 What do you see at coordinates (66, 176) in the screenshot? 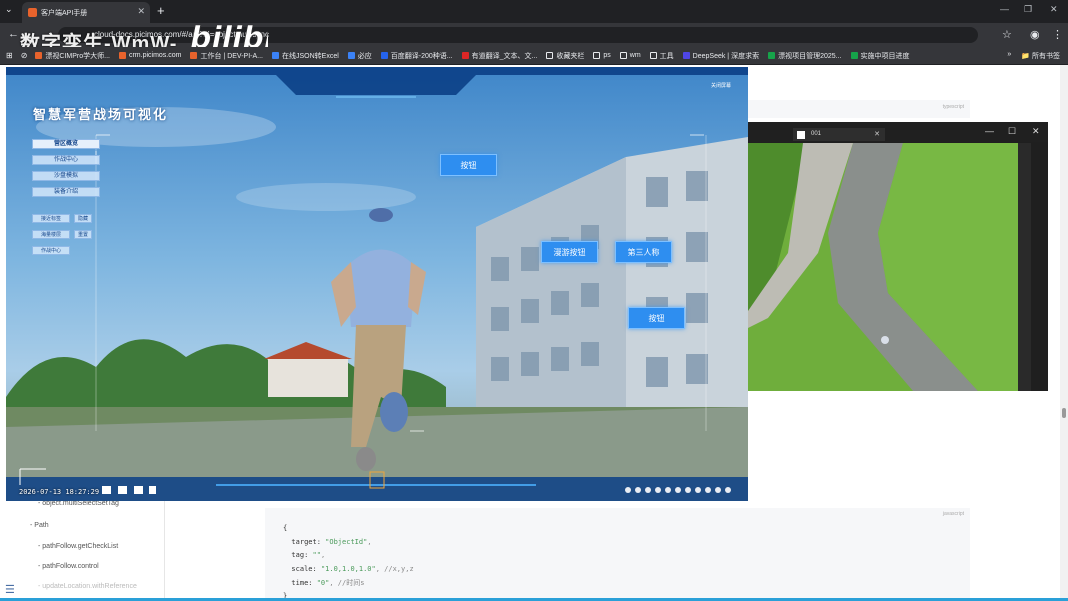
I see `menu-sandbox: 沙盘模拟` at bounding box center [66, 176].